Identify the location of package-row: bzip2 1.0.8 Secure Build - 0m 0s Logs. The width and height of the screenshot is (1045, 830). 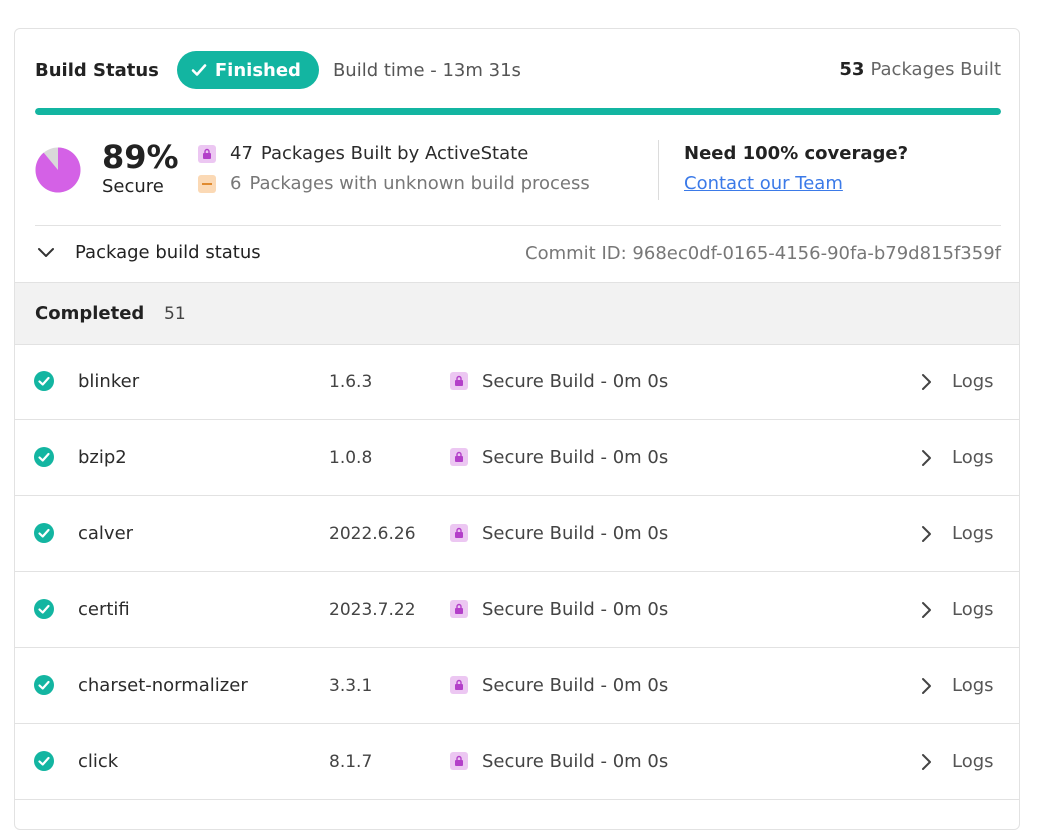
(517, 458).